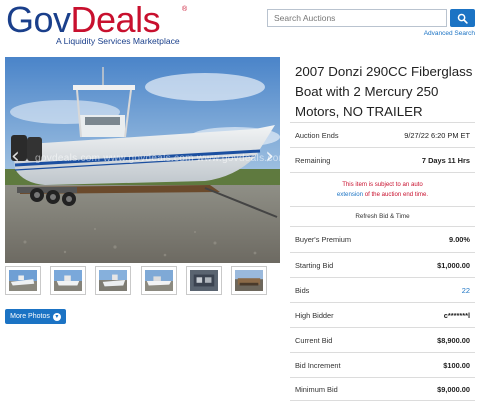 The image size is (480, 403). I want to click on bids-count-link: 22, so click(466, 290).